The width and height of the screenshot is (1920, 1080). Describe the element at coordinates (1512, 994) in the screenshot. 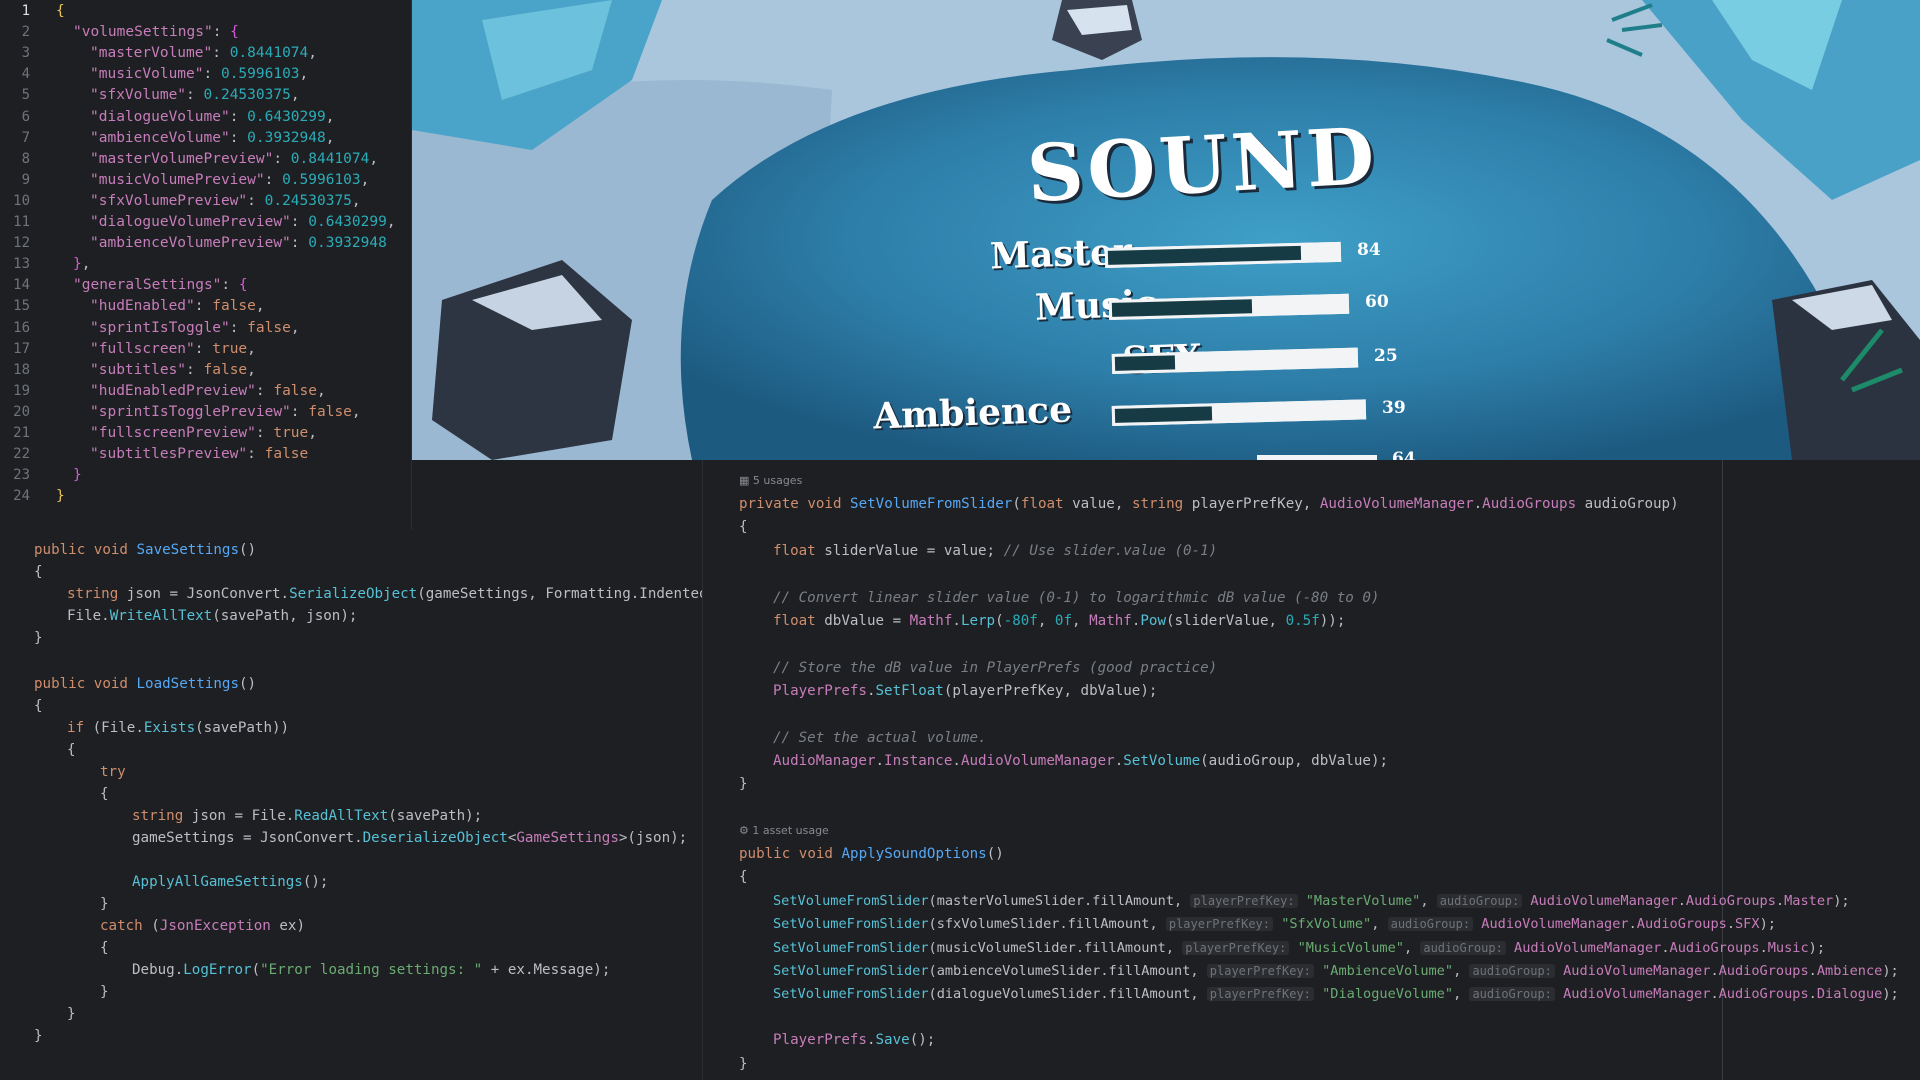

I see `parameter-hint: audioGroup:` at that location.